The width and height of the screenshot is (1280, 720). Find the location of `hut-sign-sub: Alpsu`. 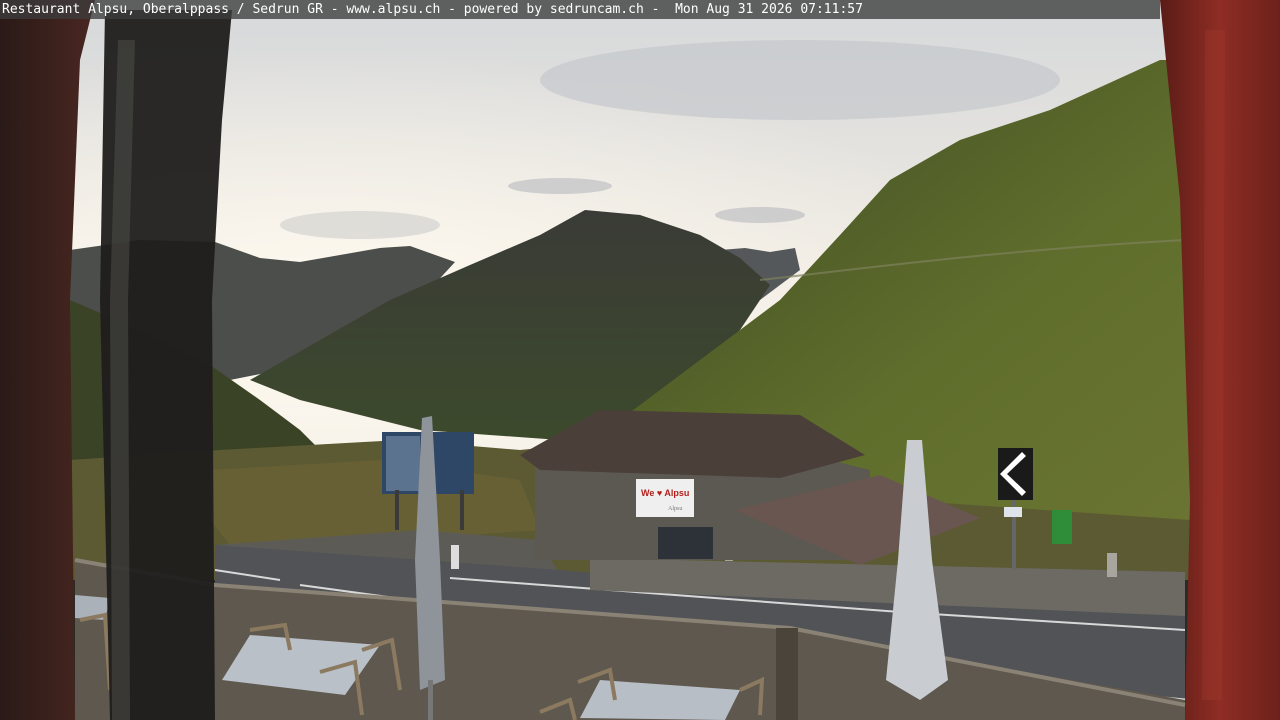

hut-sign-sub: Alpsu is located at coordinates (675, 509).